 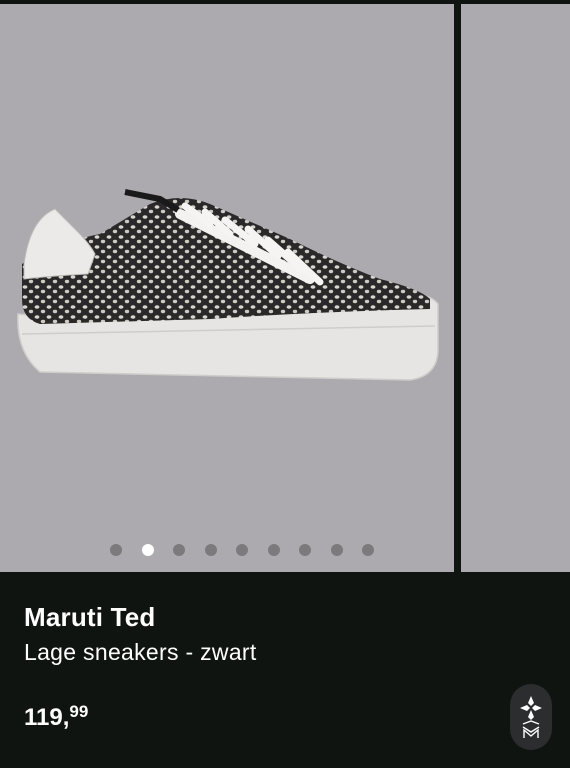 I want to click on price-decimal: 99, so click(x=79, y=711).